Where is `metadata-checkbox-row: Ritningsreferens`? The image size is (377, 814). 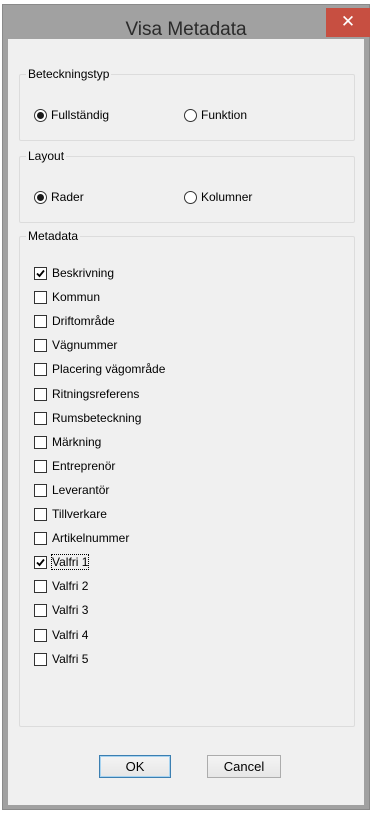 metadata-checkbox-row: Ritningsreferens is located at coordinates (86, 394).